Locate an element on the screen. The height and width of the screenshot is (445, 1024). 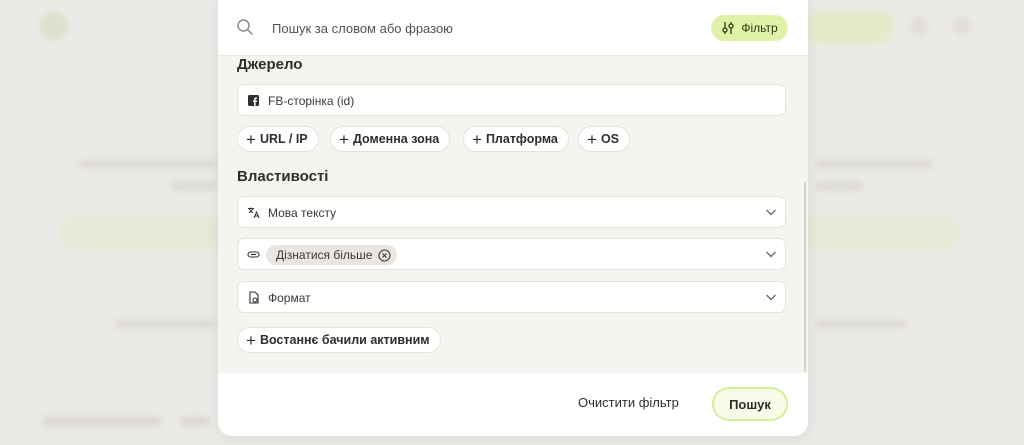
cta-tag: Дізнатися більше is located at coordinates (332, 255).